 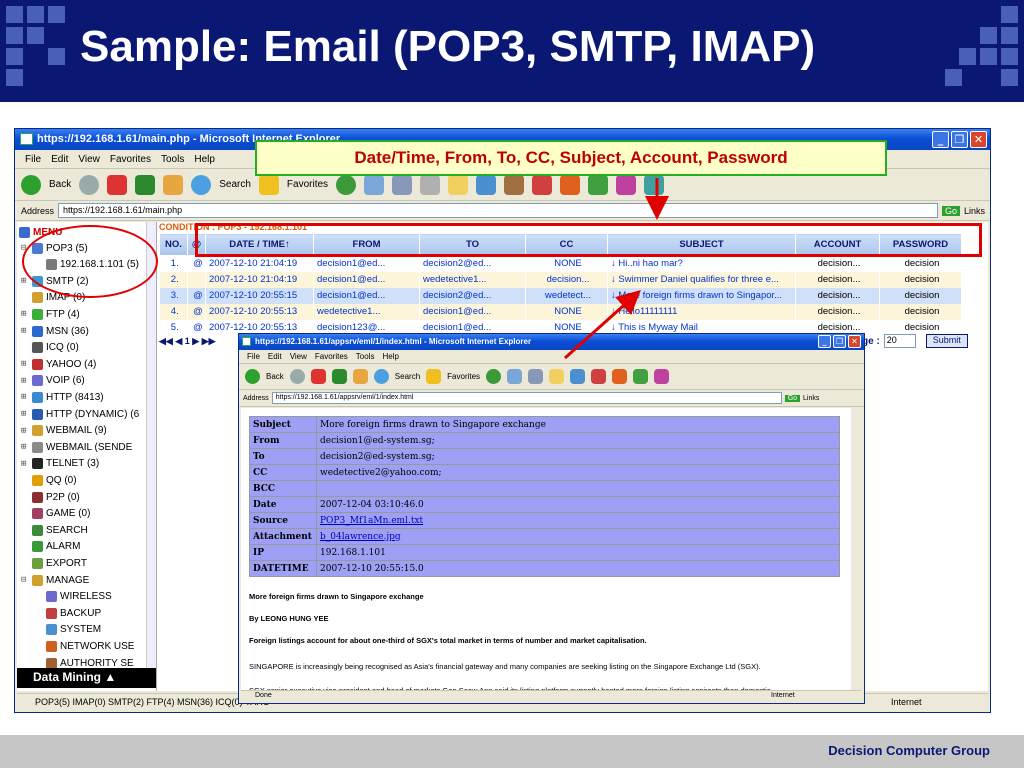 What do you see at coordinates (616, 269) in the screenshot?
I see `annotation-arrows` at bounding box center [616, 269].